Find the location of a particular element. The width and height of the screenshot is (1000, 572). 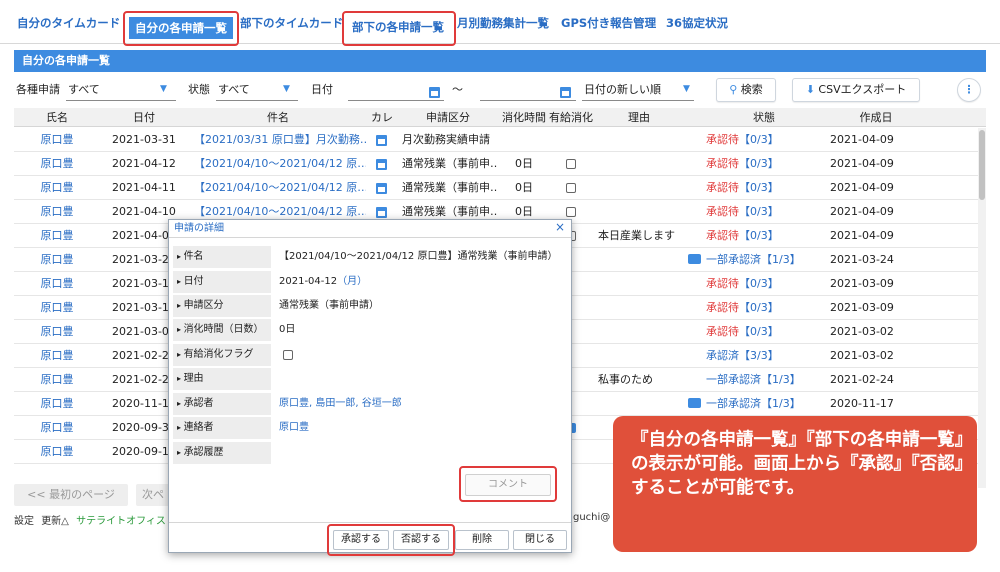

close-button: 閉じる is located at coordinates (540, 540).